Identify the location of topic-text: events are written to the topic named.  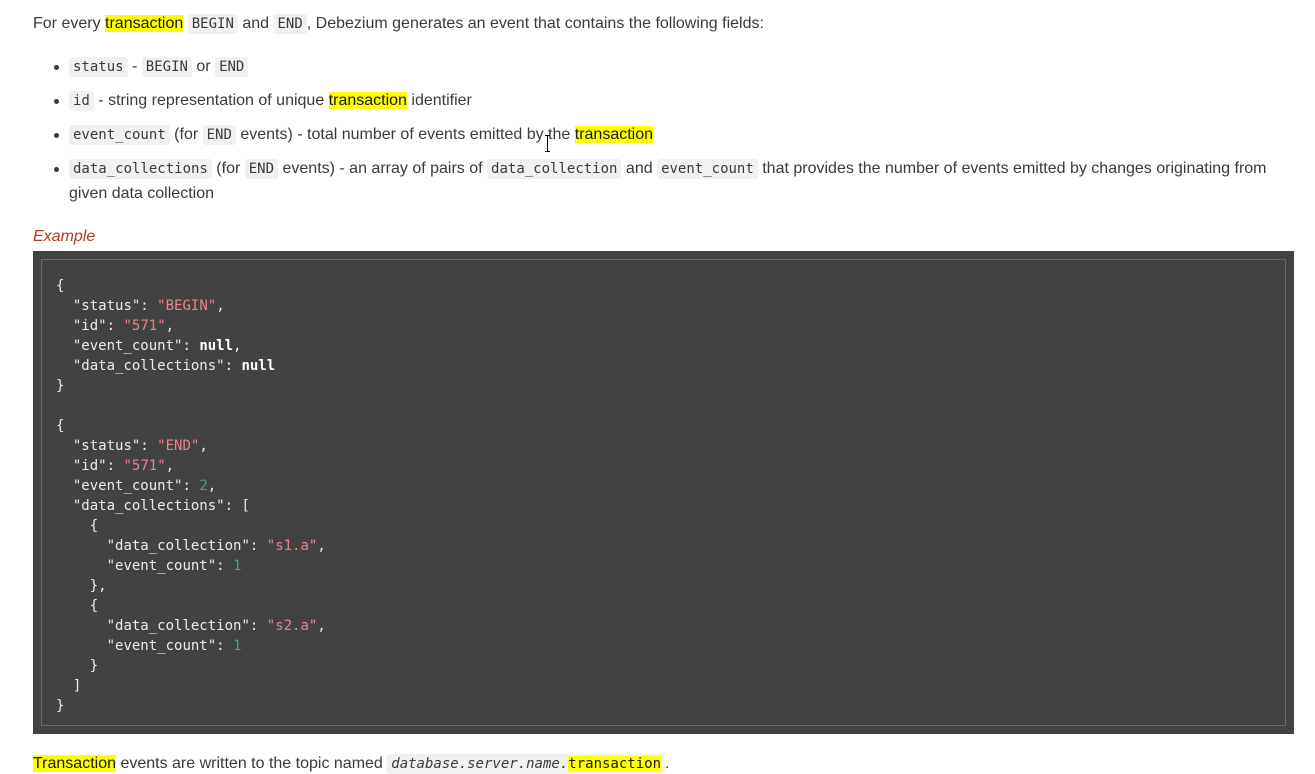
(252, 763).